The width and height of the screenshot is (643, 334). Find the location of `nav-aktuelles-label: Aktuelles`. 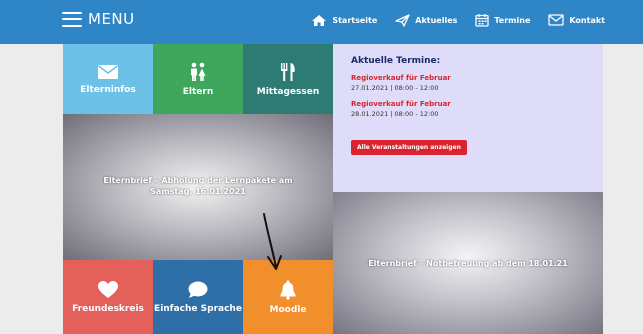

nav-aktuelles-label: Aktuelles is located at coordinates (436, 20).